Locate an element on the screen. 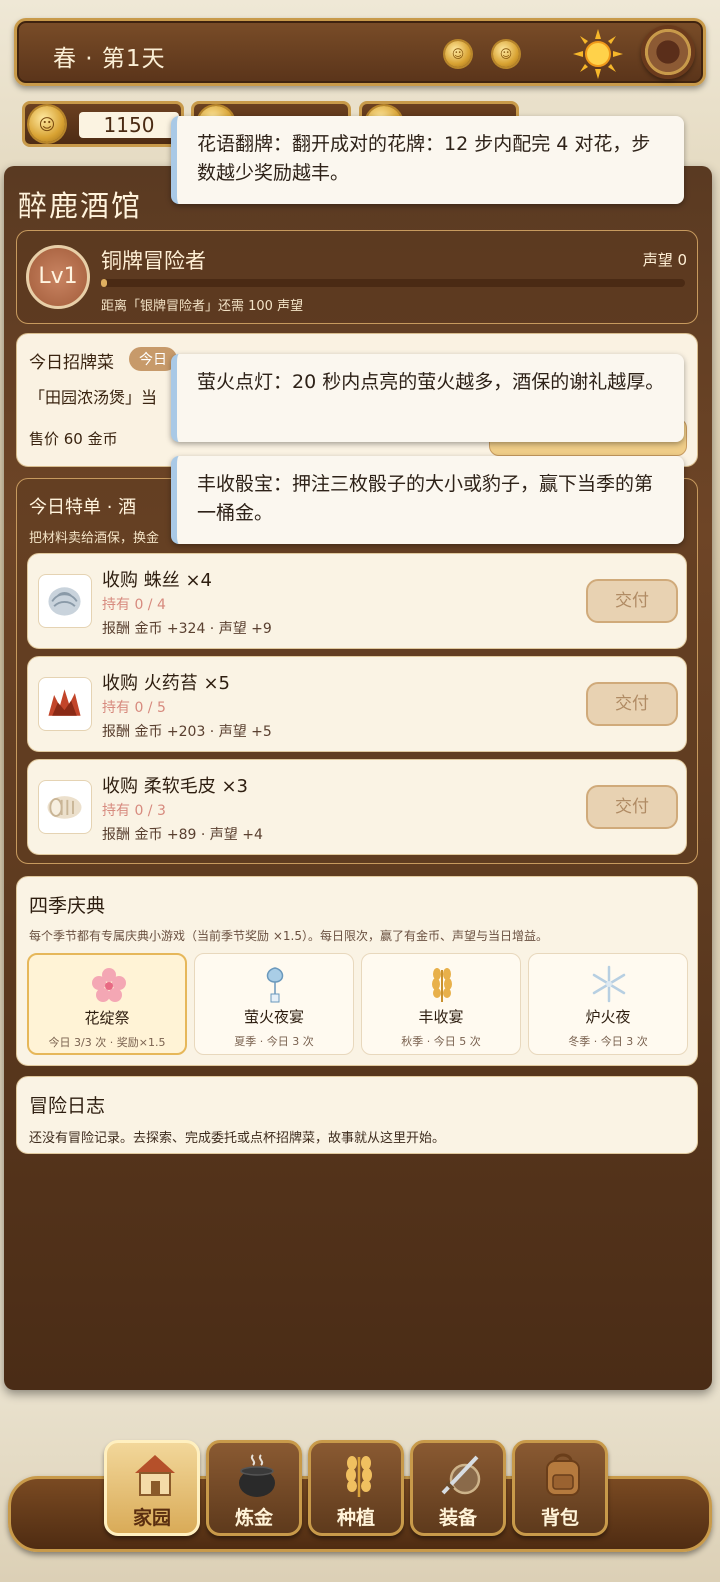 The image size is (720, 1582). festival-name: 丰收宴 is located at coordinates (441, 1017).